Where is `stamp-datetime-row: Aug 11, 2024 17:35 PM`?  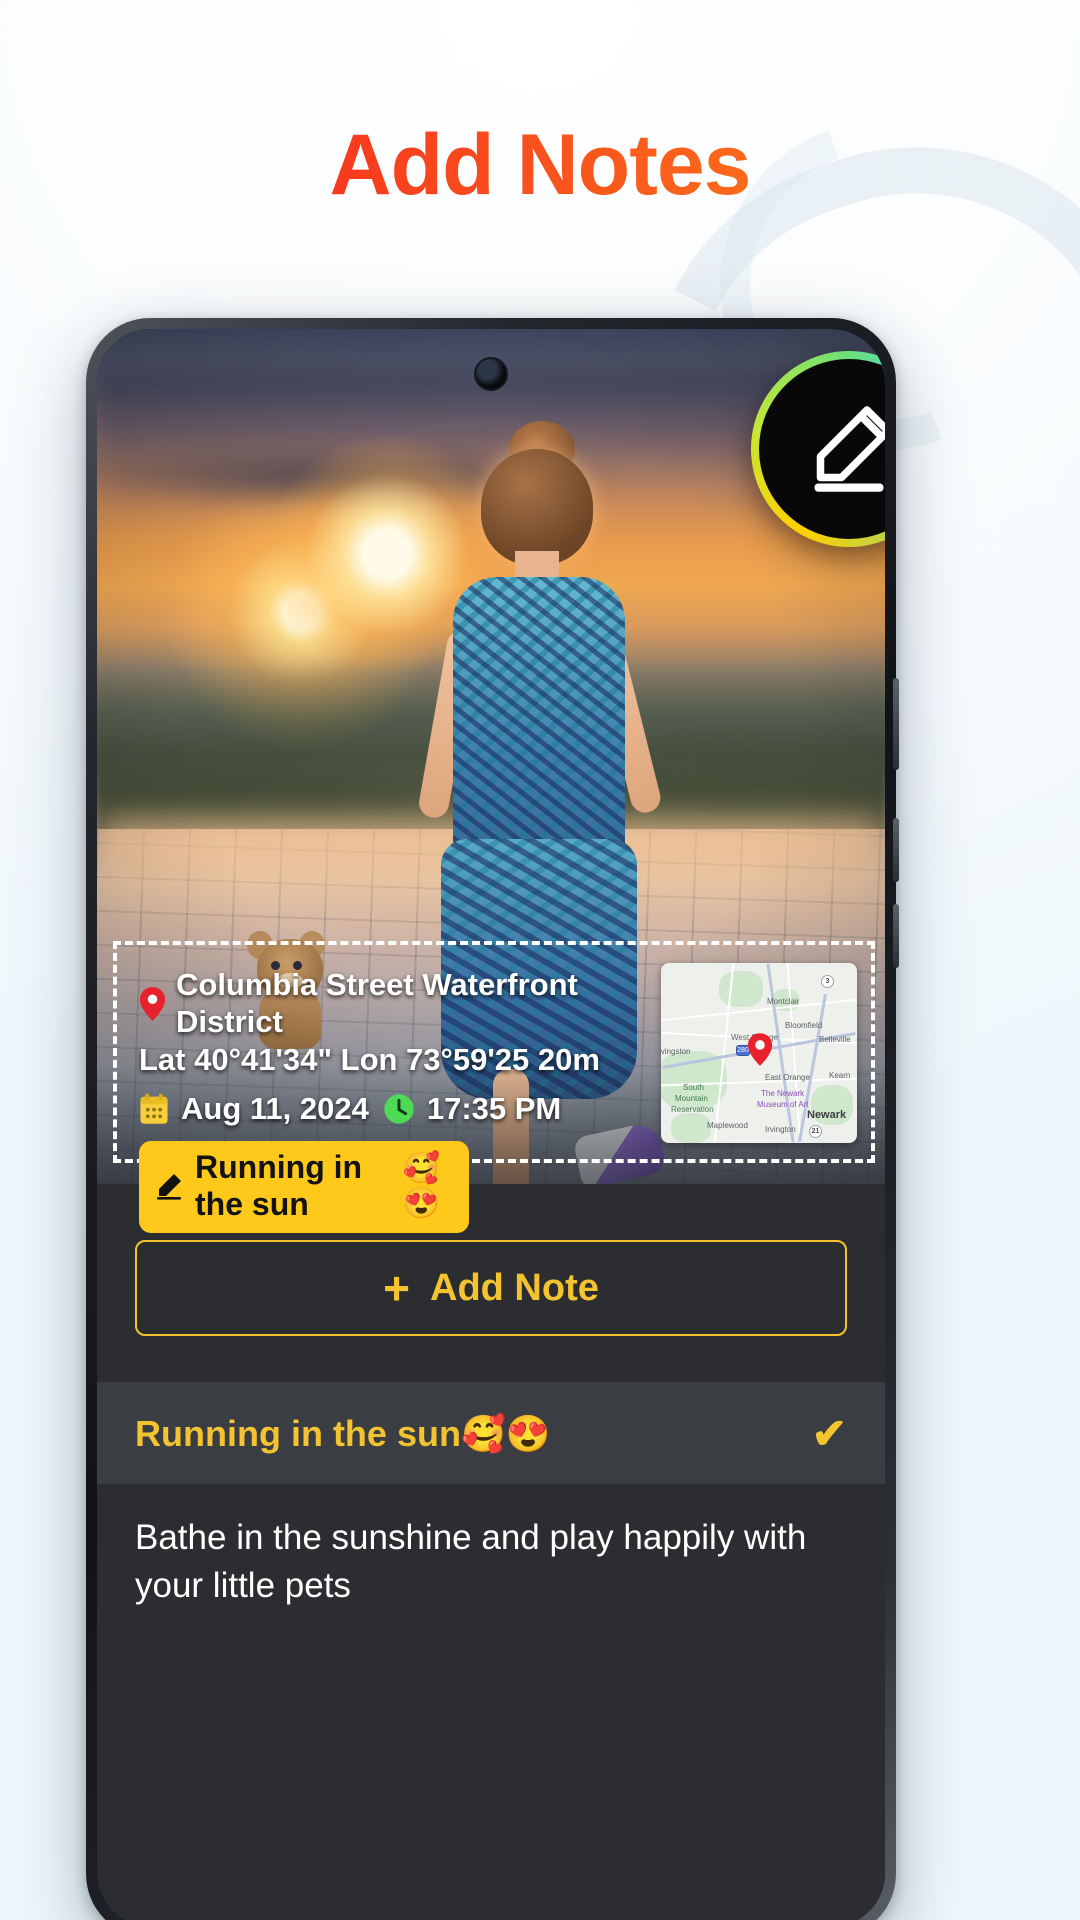
stamp-datetime-row: Aug 11, 2024 17:35 PM is located at coordinates (400, 1109).